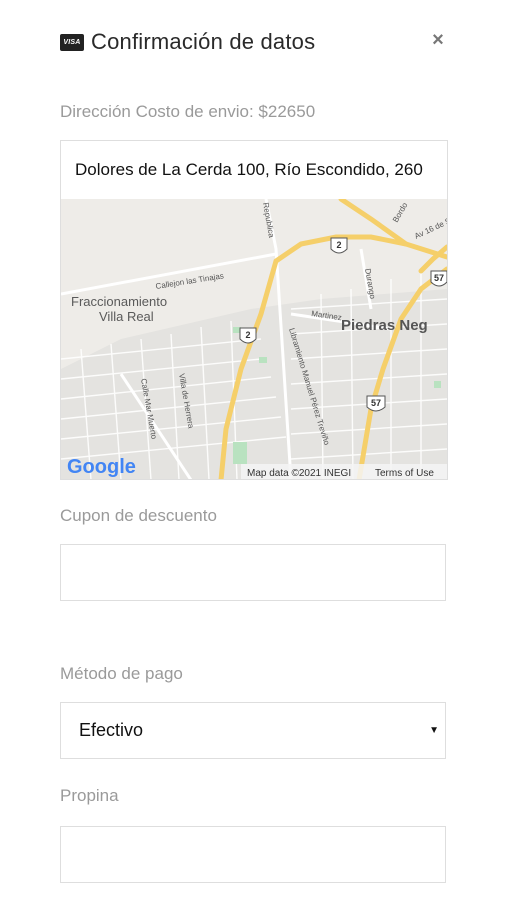 This screenshot has height=900, width=507. What do you see at coordinates (253, 572) in the screenshot?
I see `coupon-input` at bounding box center [253, 572].